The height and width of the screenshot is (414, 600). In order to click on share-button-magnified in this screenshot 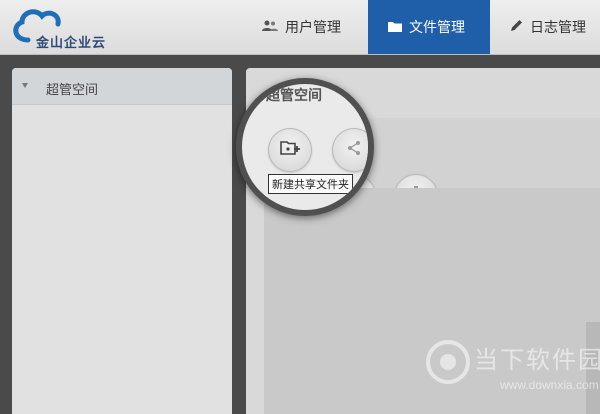, I will do `click(350, 150)`.